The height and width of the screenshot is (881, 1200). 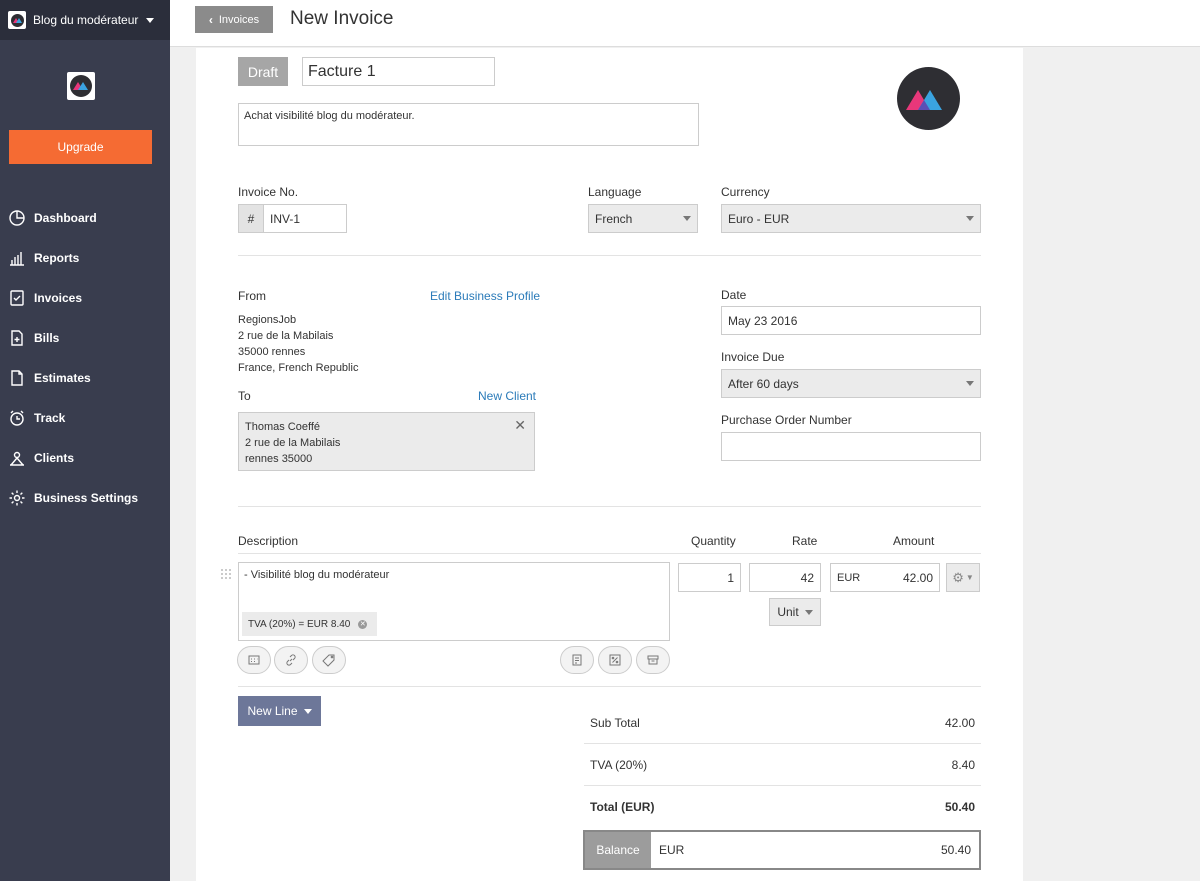 What do you see at coordinates (65, 218) in the screenshot?
I see `sidebar-item-label: Dashboard` at bounding box center [65, 218].